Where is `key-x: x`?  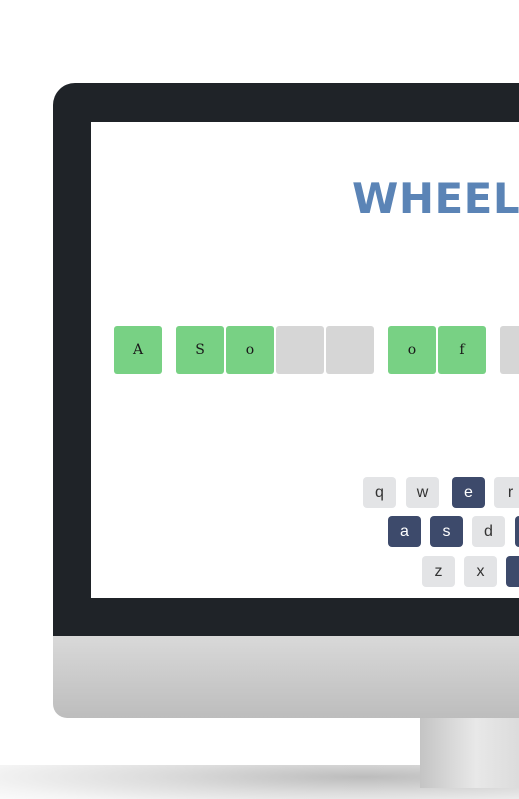
key-x: x is located at coordinates (480, 571).